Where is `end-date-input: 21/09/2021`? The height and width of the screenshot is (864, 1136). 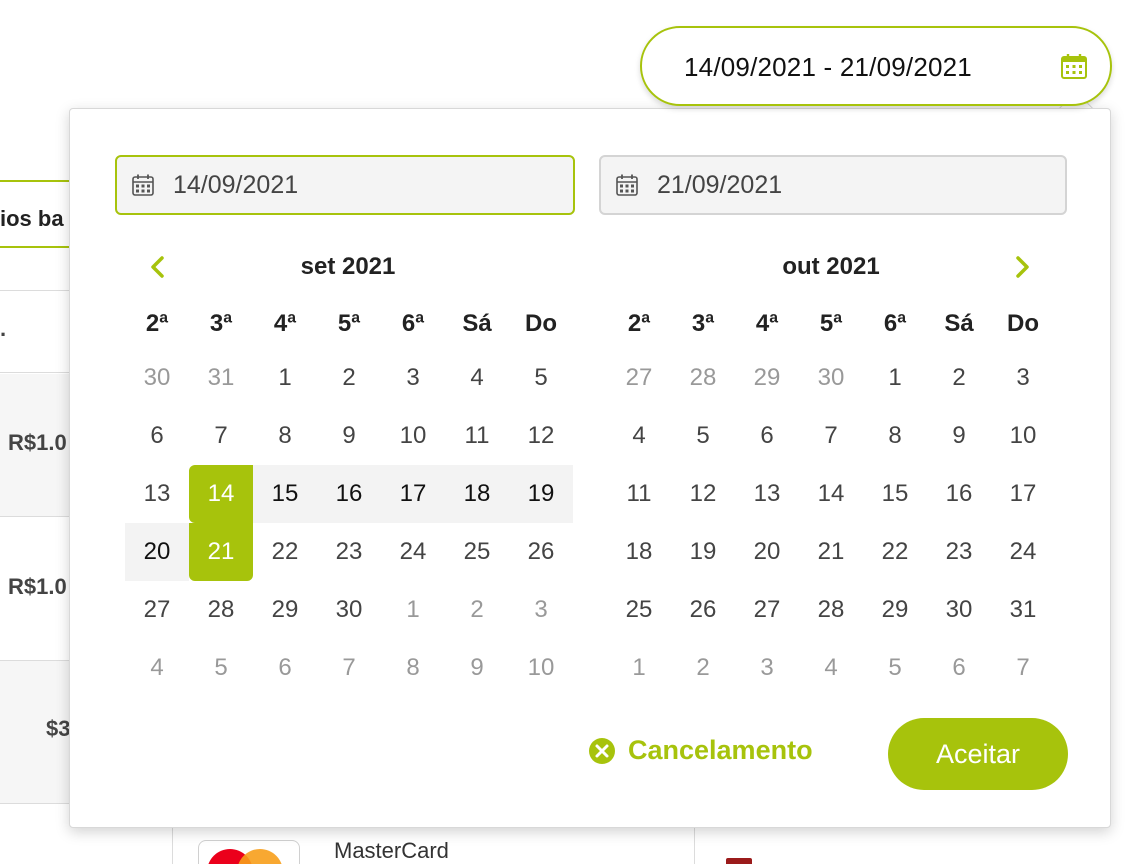 end-date-input: 21/09/2021 is located at coordinates (833, 185).